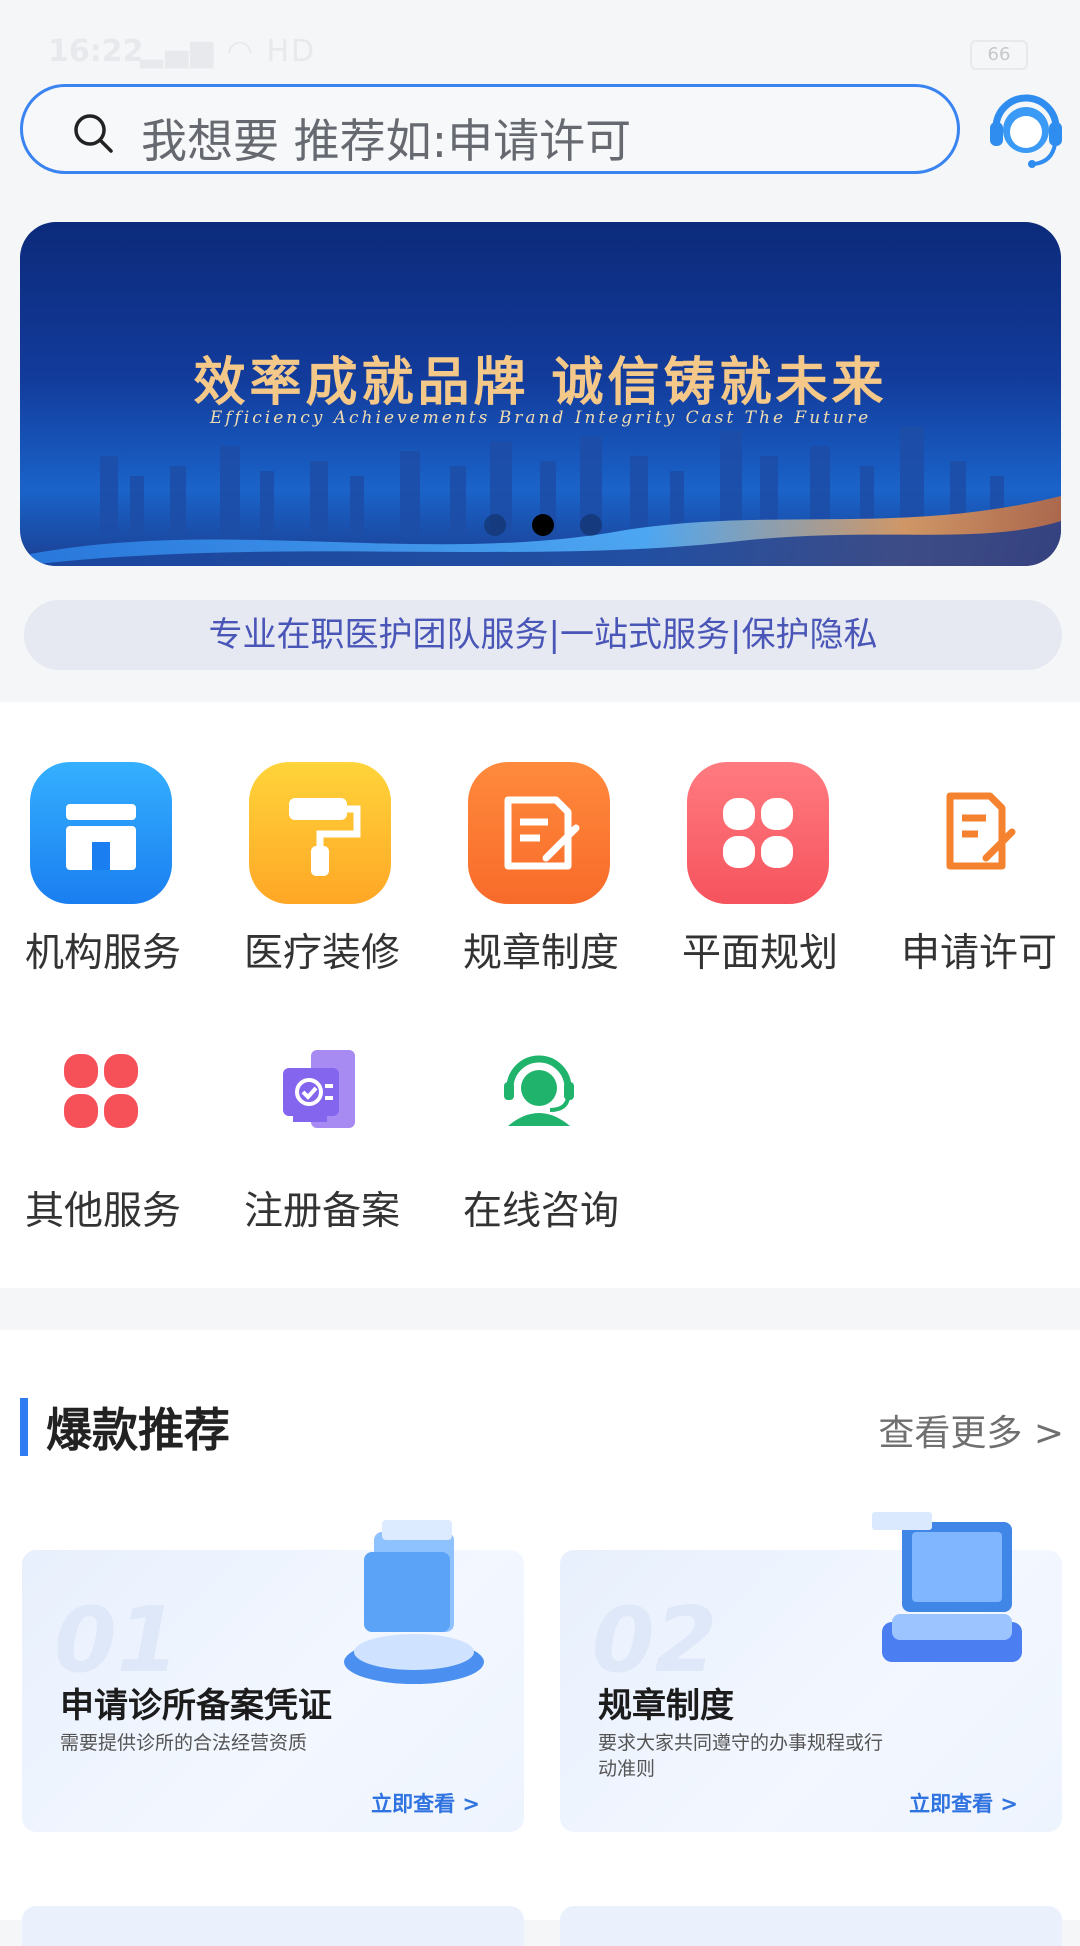 The width and height of the screenshot is (1080, 1946). What do you see at coordinates (414, 1602) in the screenshot?
I see `folder-illustration-icon` at bounding box center [414, 1602].